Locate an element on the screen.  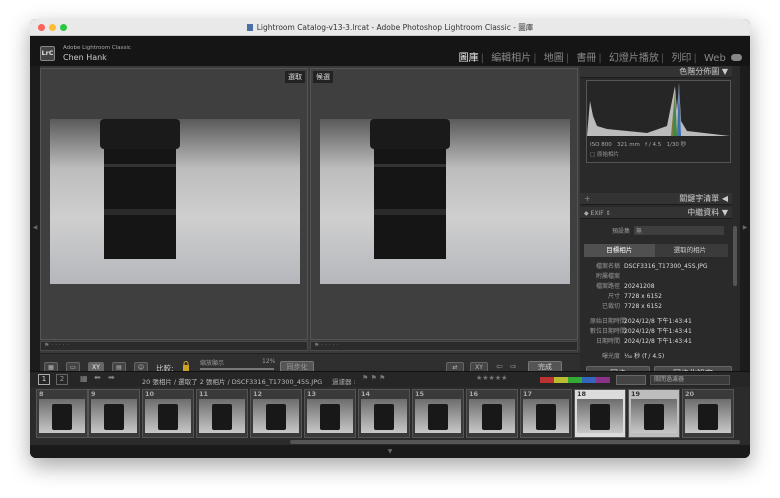
filmstrip-cell: 20 is located at coordinates (708, 413).